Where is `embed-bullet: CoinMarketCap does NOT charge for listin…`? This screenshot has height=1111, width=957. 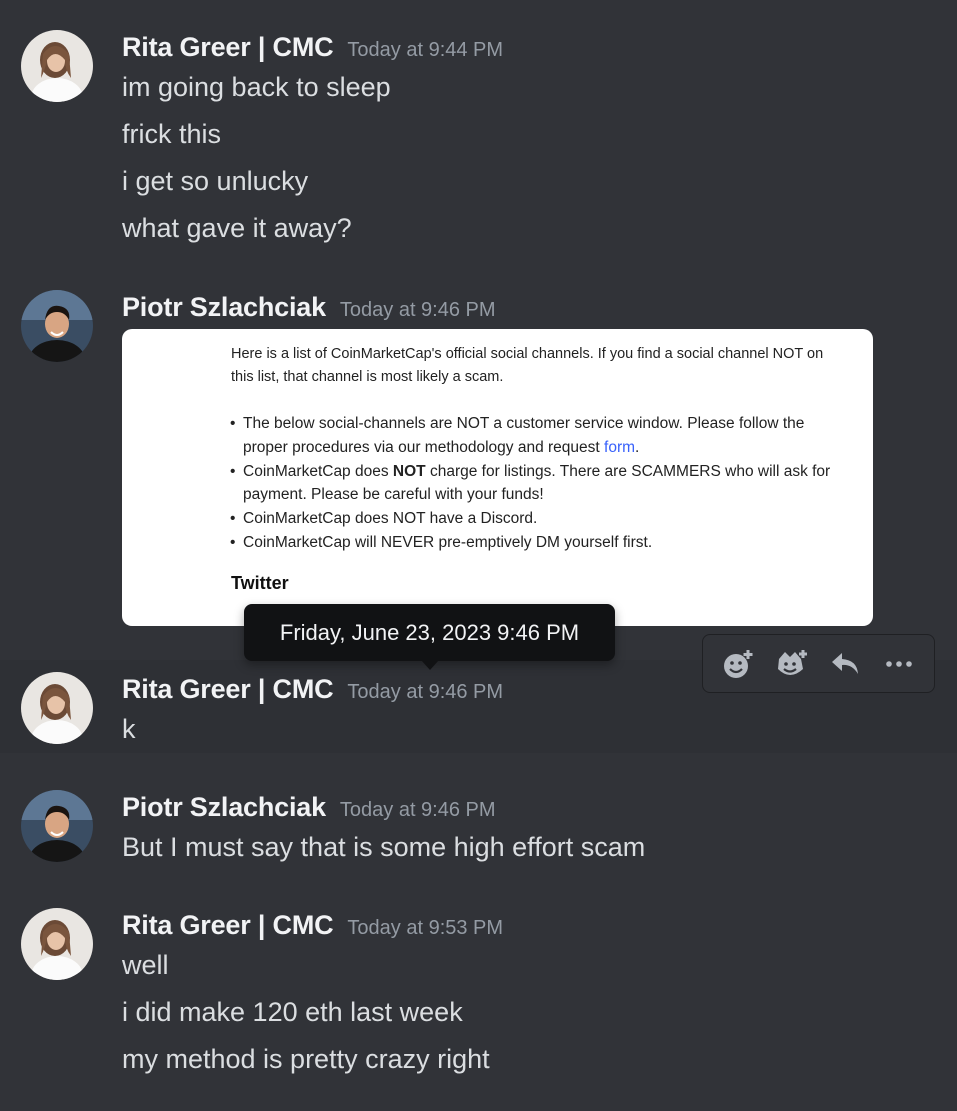 embed-bullet: CoinMarketCap does NOT charge for listin… is located at coordinates (530, 483).